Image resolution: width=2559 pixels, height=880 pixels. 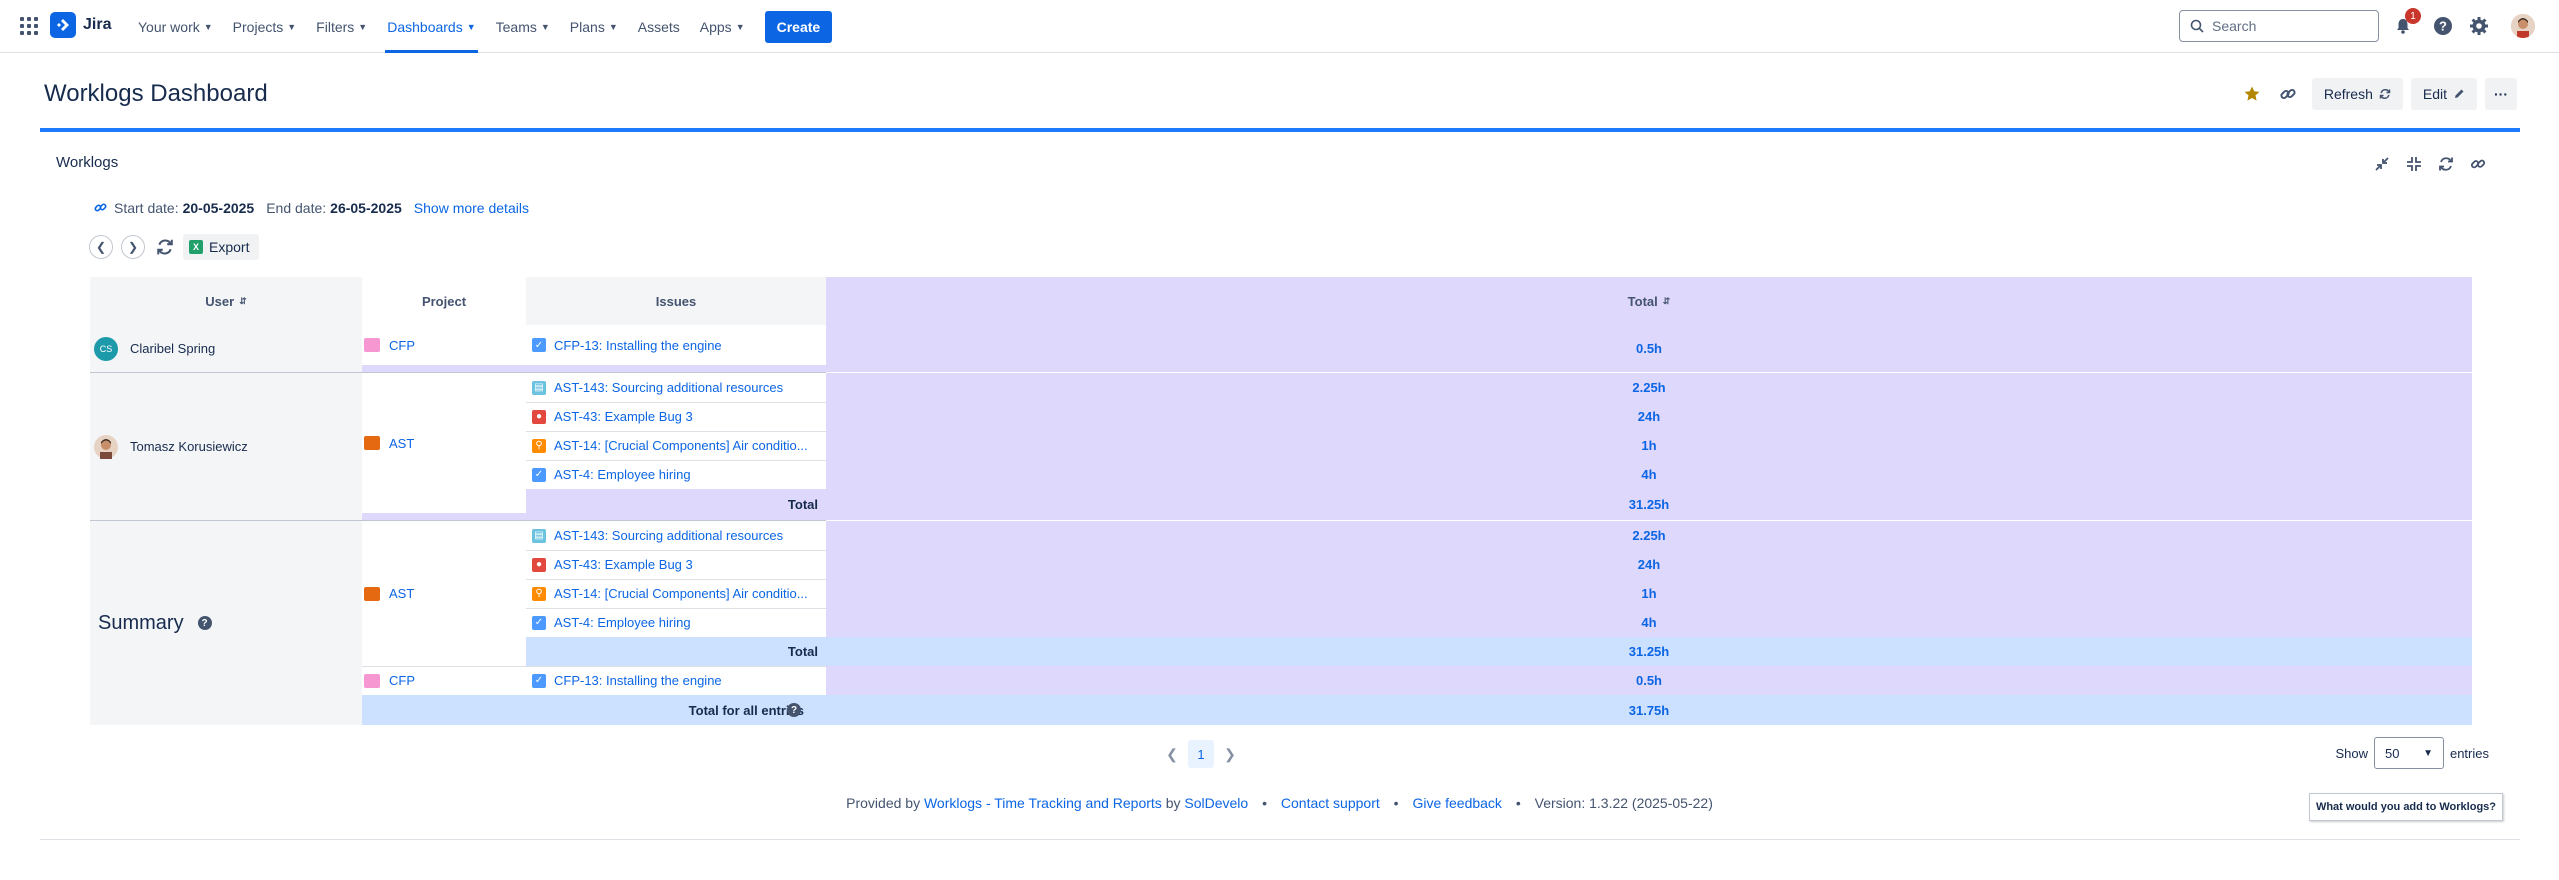 What do you see at coordinates (1623, 803) in the screenshot?
I see `version-text: Version: 1.3.22 (2025-05-22)` at bounding box center [1623, 803].